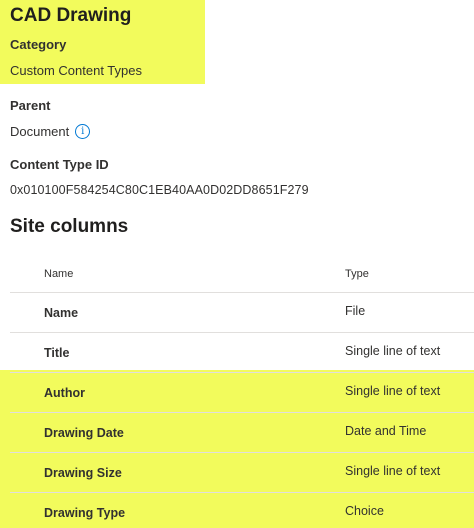  What do you see at coordinates (242, 353) in the screenshot?
I see `table-row: Title Single line of text` at bounding box center [242, 353].